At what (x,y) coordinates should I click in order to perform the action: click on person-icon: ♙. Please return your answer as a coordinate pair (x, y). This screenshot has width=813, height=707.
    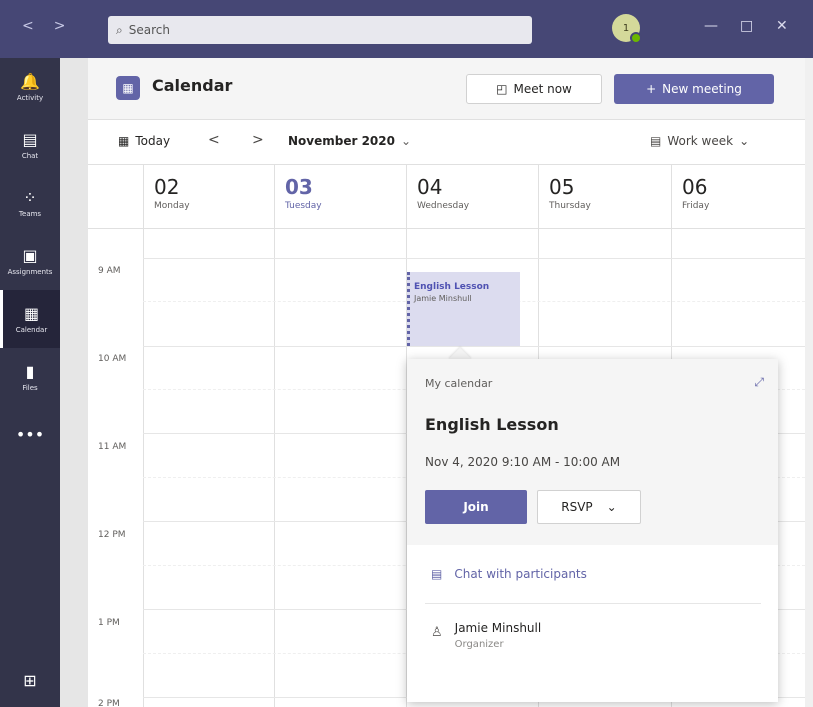
    Looking at the image, I should click on (437, 632).